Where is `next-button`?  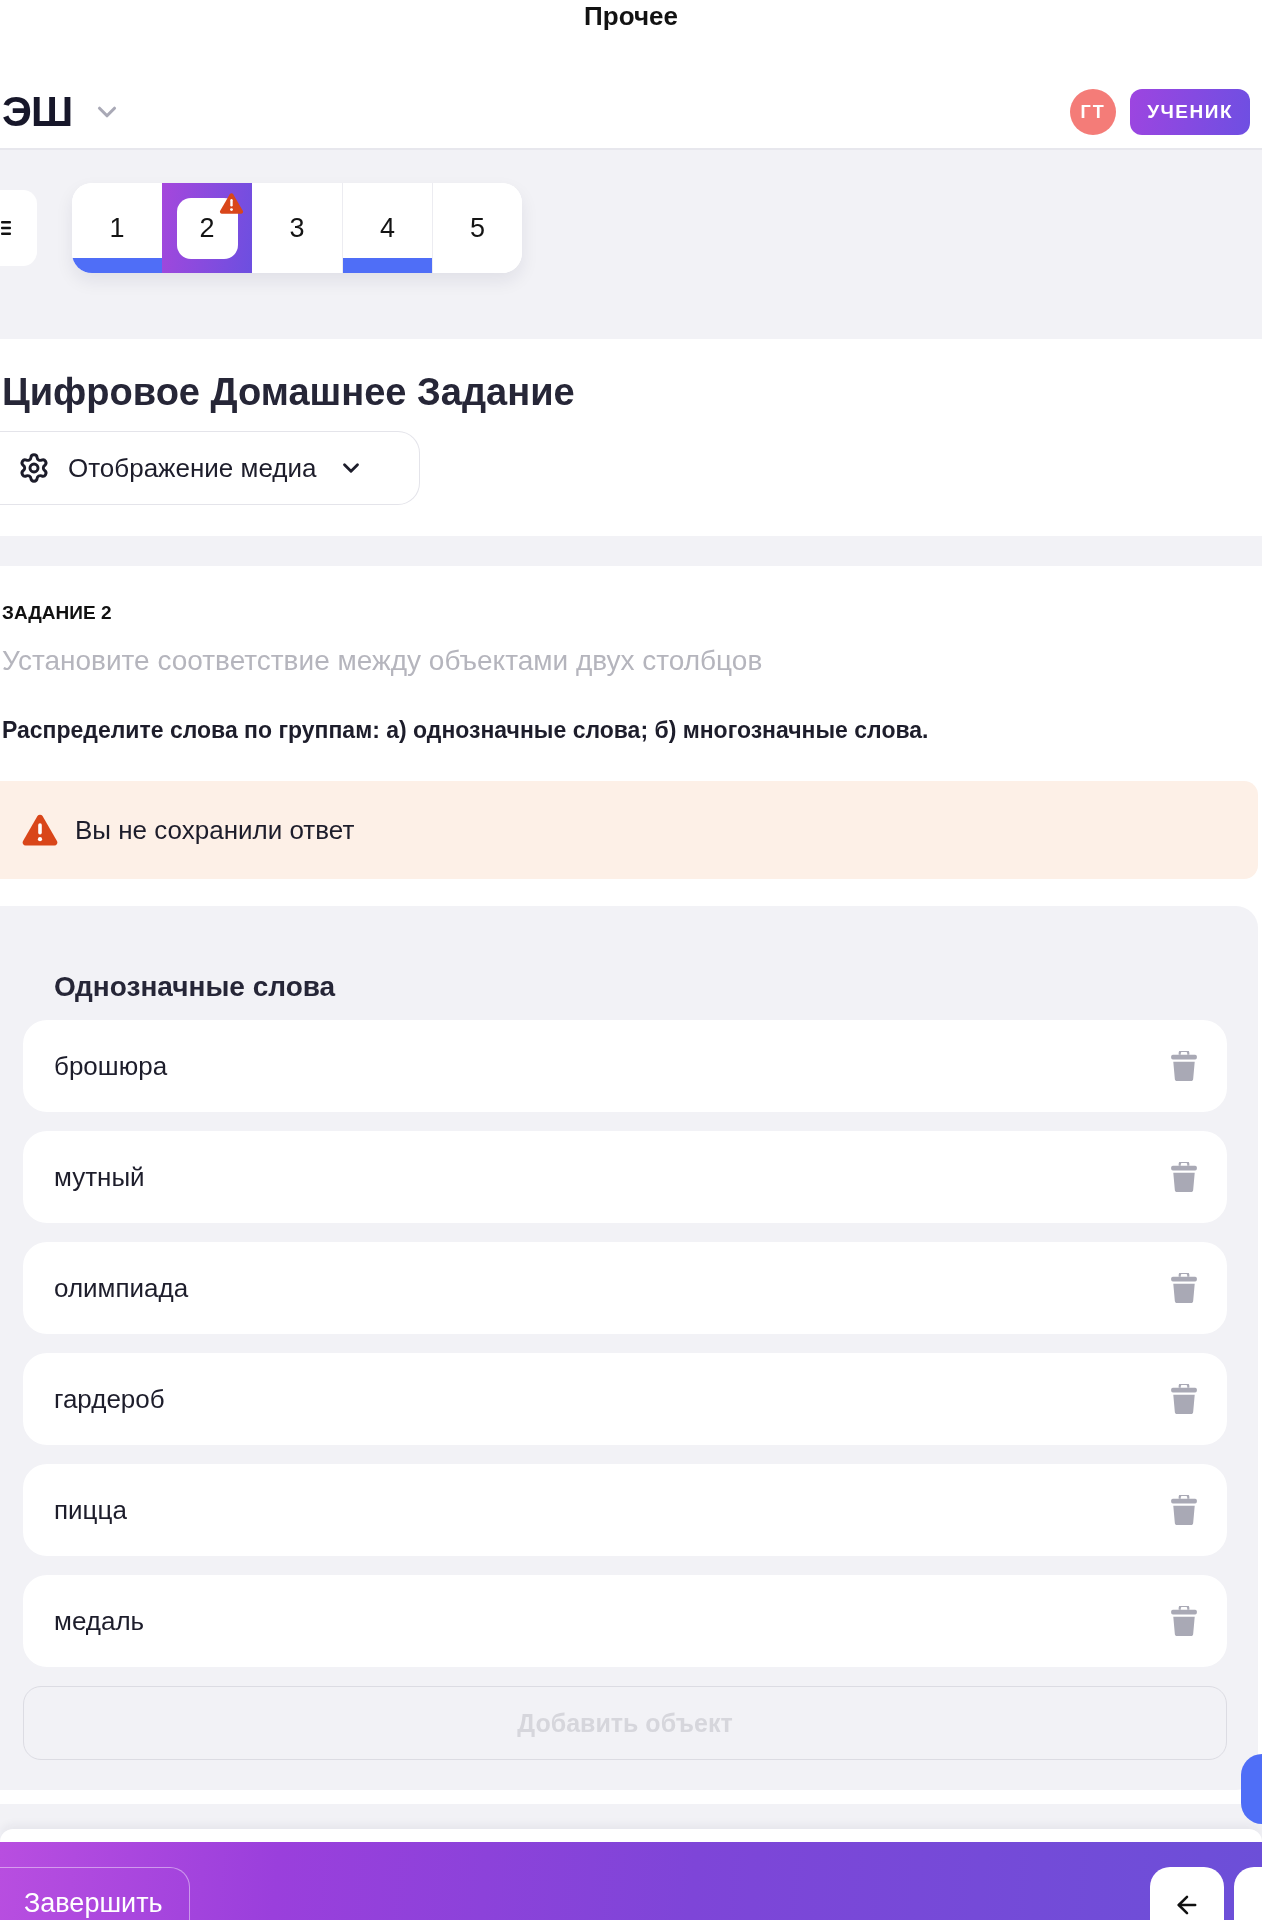 next-button is located at coordinates (1248, 1893).